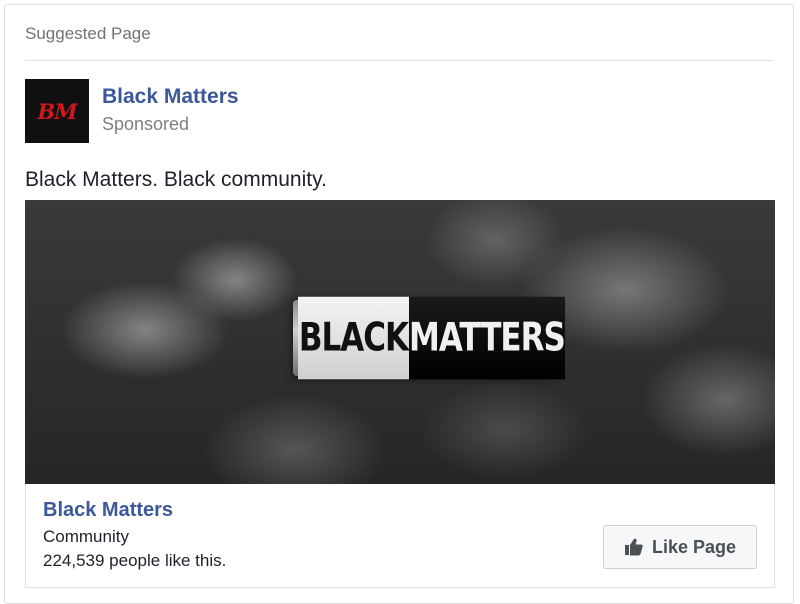 The height and width of the screenshot is (604, 800). I want to click on cover-logo: BLACK MATTERS, so click(429, 338).